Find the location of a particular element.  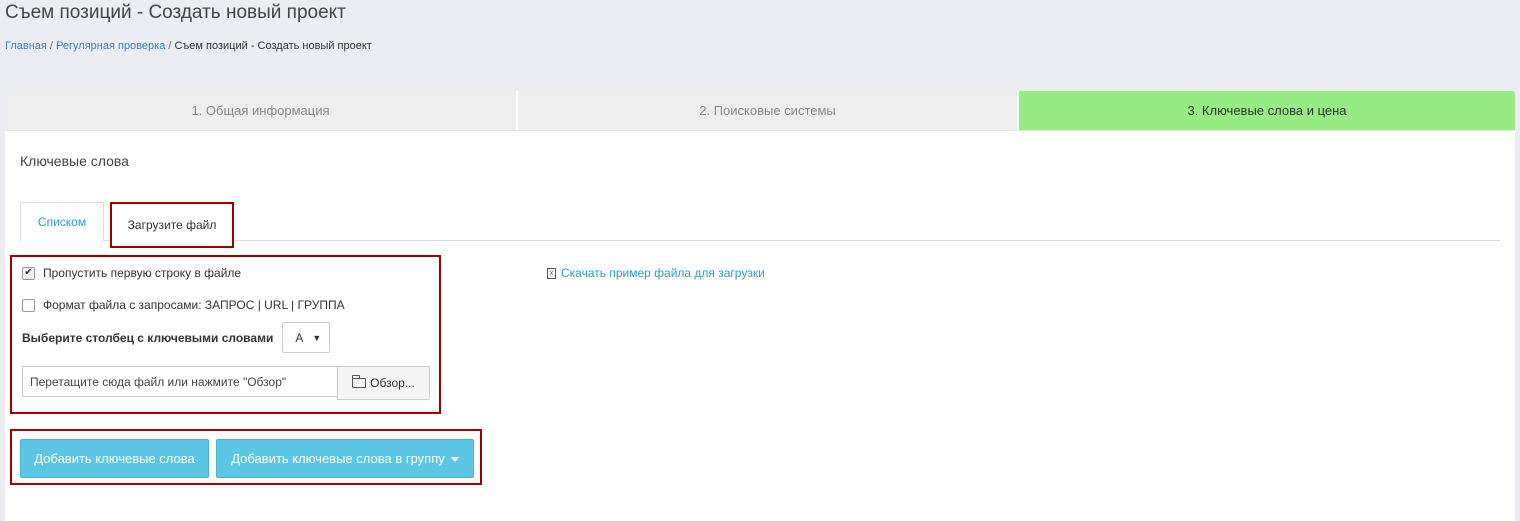

add-keywords-to-group-button: Добавить ключевые слова в группу is located at coordinates (345, 458).